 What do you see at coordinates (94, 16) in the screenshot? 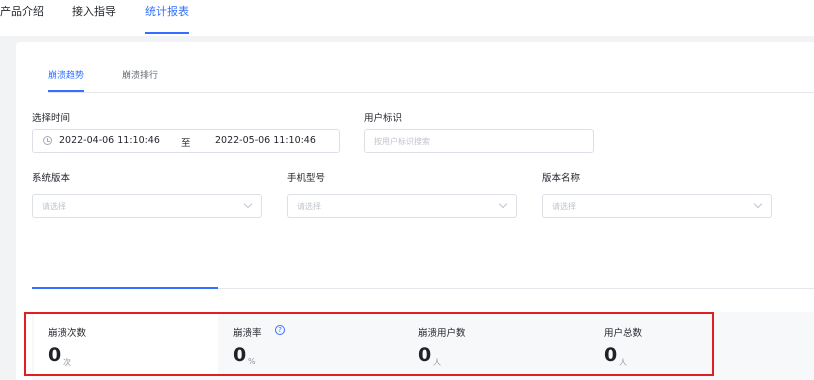
I see `tab-integration-guide: 接入指导` at bounding box center [94, 16].